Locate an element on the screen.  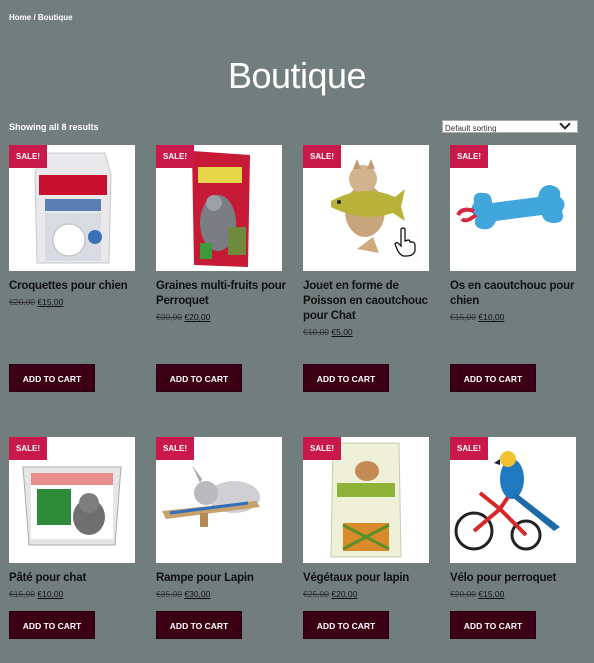
product-card: SALE! Rampe pour Lapin €35,00 €30,00 is located at coordinates (221, 518).